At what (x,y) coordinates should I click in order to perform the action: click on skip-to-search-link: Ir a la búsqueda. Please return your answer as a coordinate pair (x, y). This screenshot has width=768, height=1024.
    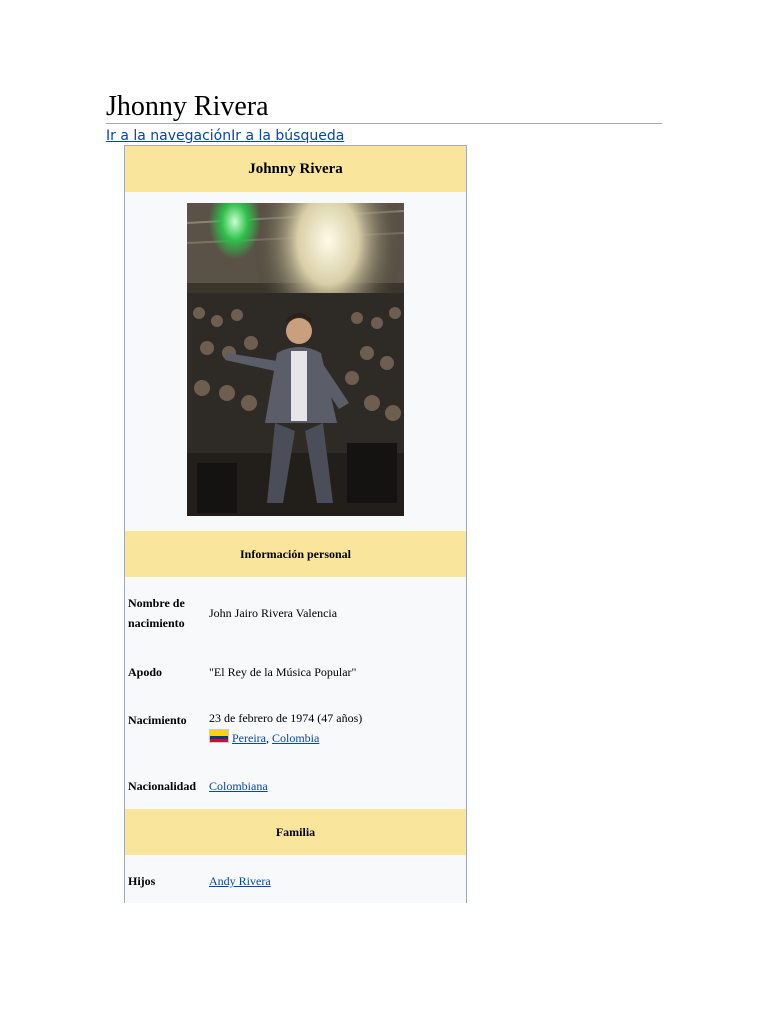
    Looking at the image, I should click on (287, 136).